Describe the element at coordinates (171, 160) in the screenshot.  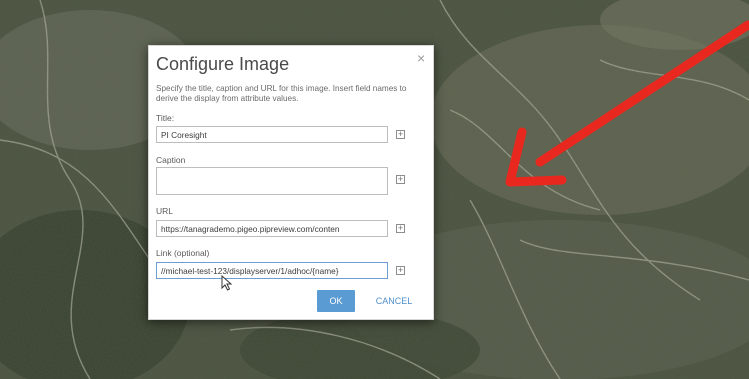
I see `caption-label: Caption` at that location.